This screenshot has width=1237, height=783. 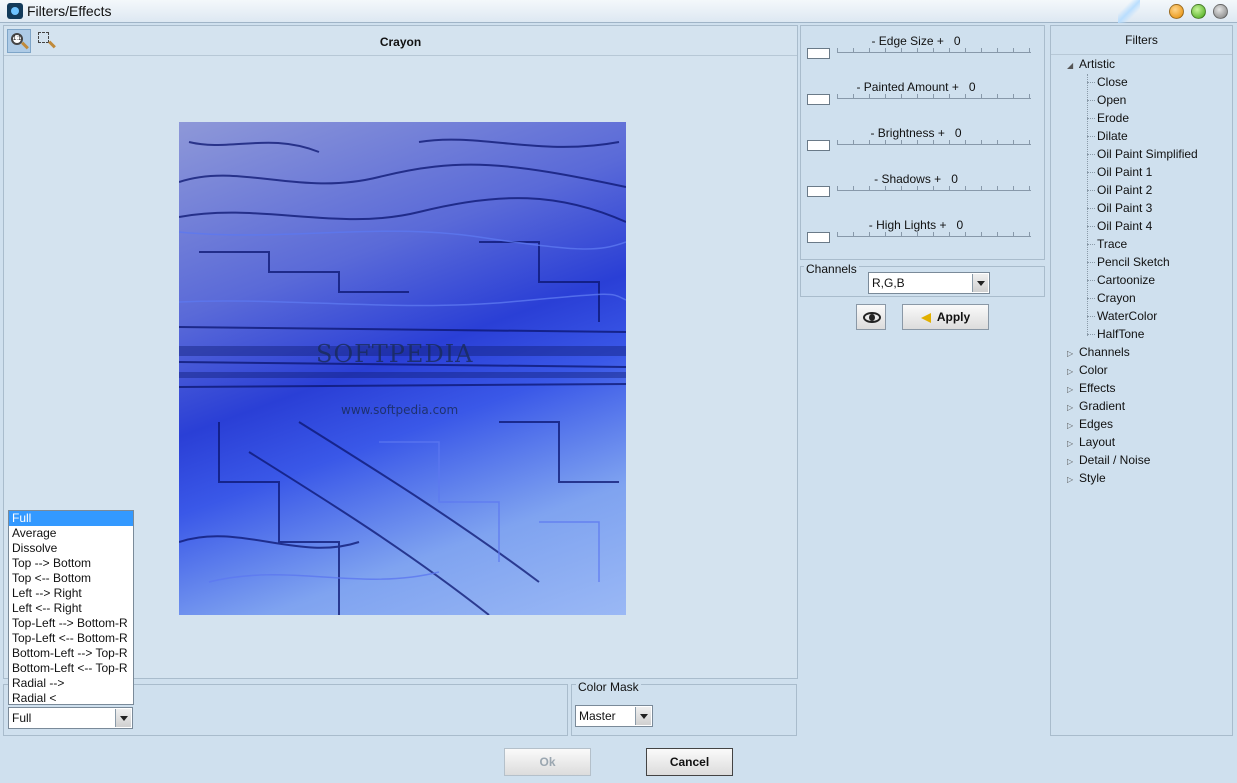 I want to click on filter-item: Trace, so click(x=1112, y=244).